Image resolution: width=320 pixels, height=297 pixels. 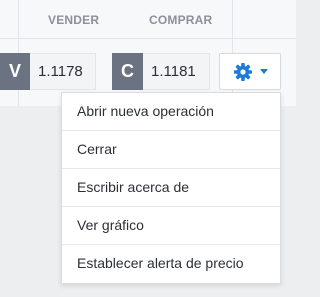 I want to click on buy-column-header: COMPRAR, so click(x=181, y=20).